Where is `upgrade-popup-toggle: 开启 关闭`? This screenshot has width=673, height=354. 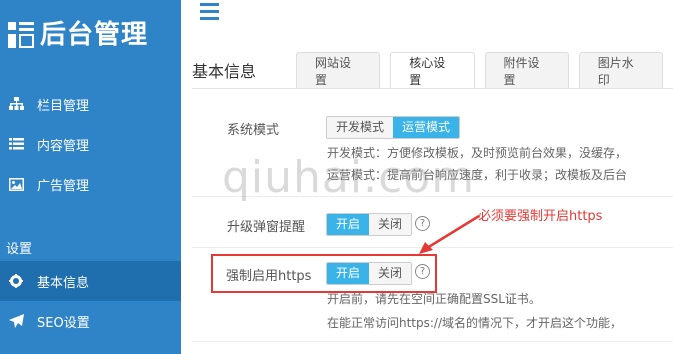 upgrade-popup-toggle: 开启 关闭 is located at coordinates (369, 224).